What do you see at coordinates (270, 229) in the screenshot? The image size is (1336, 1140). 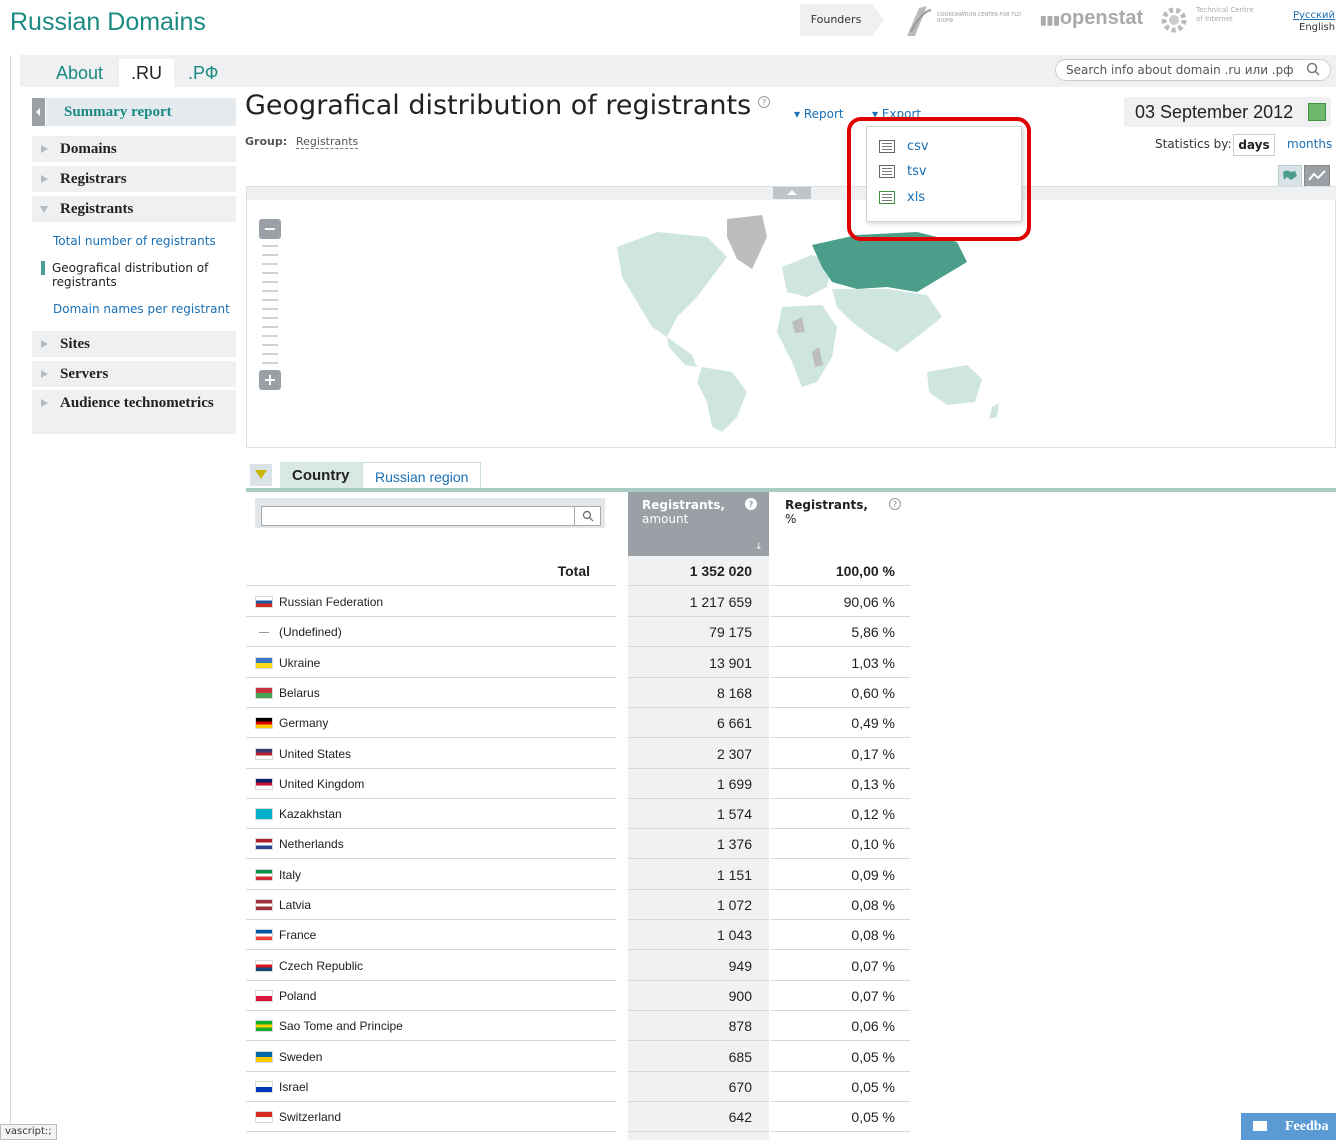 I see `zoom-out-button: −` at bounding box center [270, 229].